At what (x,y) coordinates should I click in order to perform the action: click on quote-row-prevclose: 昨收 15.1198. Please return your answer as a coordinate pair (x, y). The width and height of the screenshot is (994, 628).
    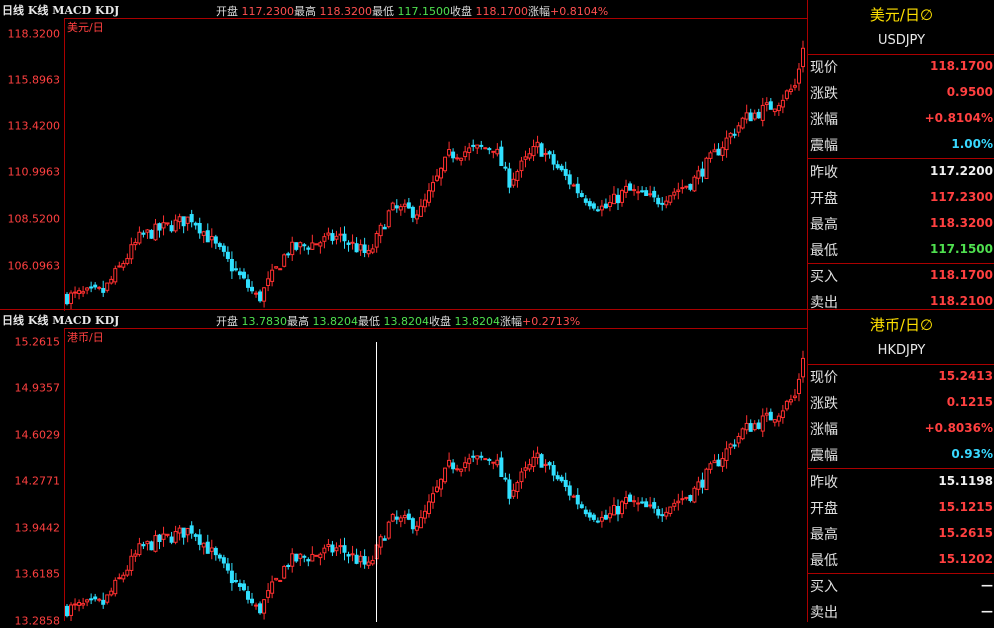
    Looking at the image, I should click on (901, 482).